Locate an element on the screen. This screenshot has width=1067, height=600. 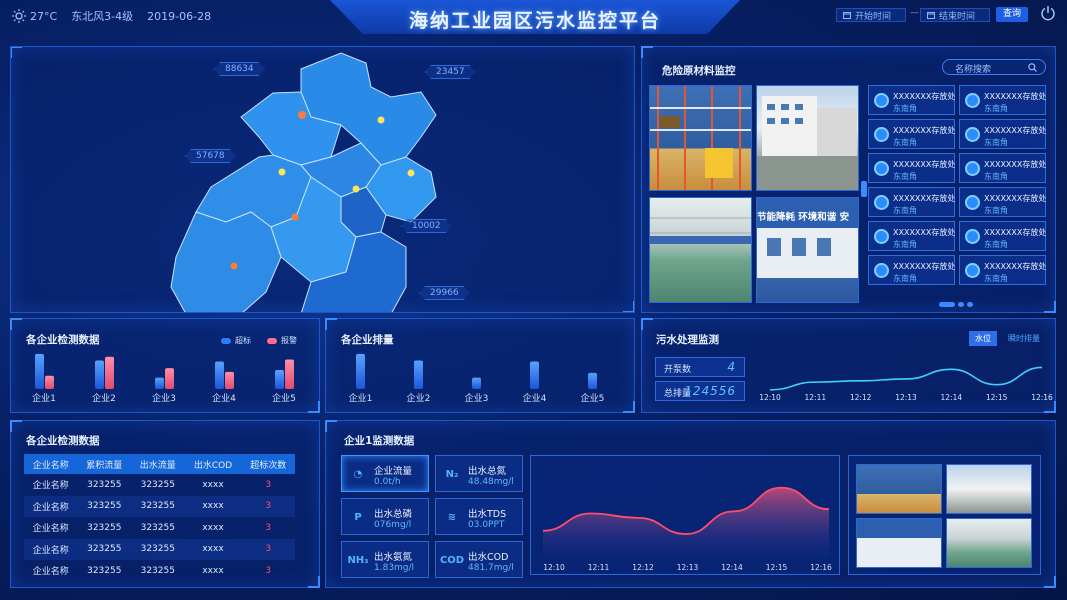
map-tag: 57678 is located at coordinates (210, 156).